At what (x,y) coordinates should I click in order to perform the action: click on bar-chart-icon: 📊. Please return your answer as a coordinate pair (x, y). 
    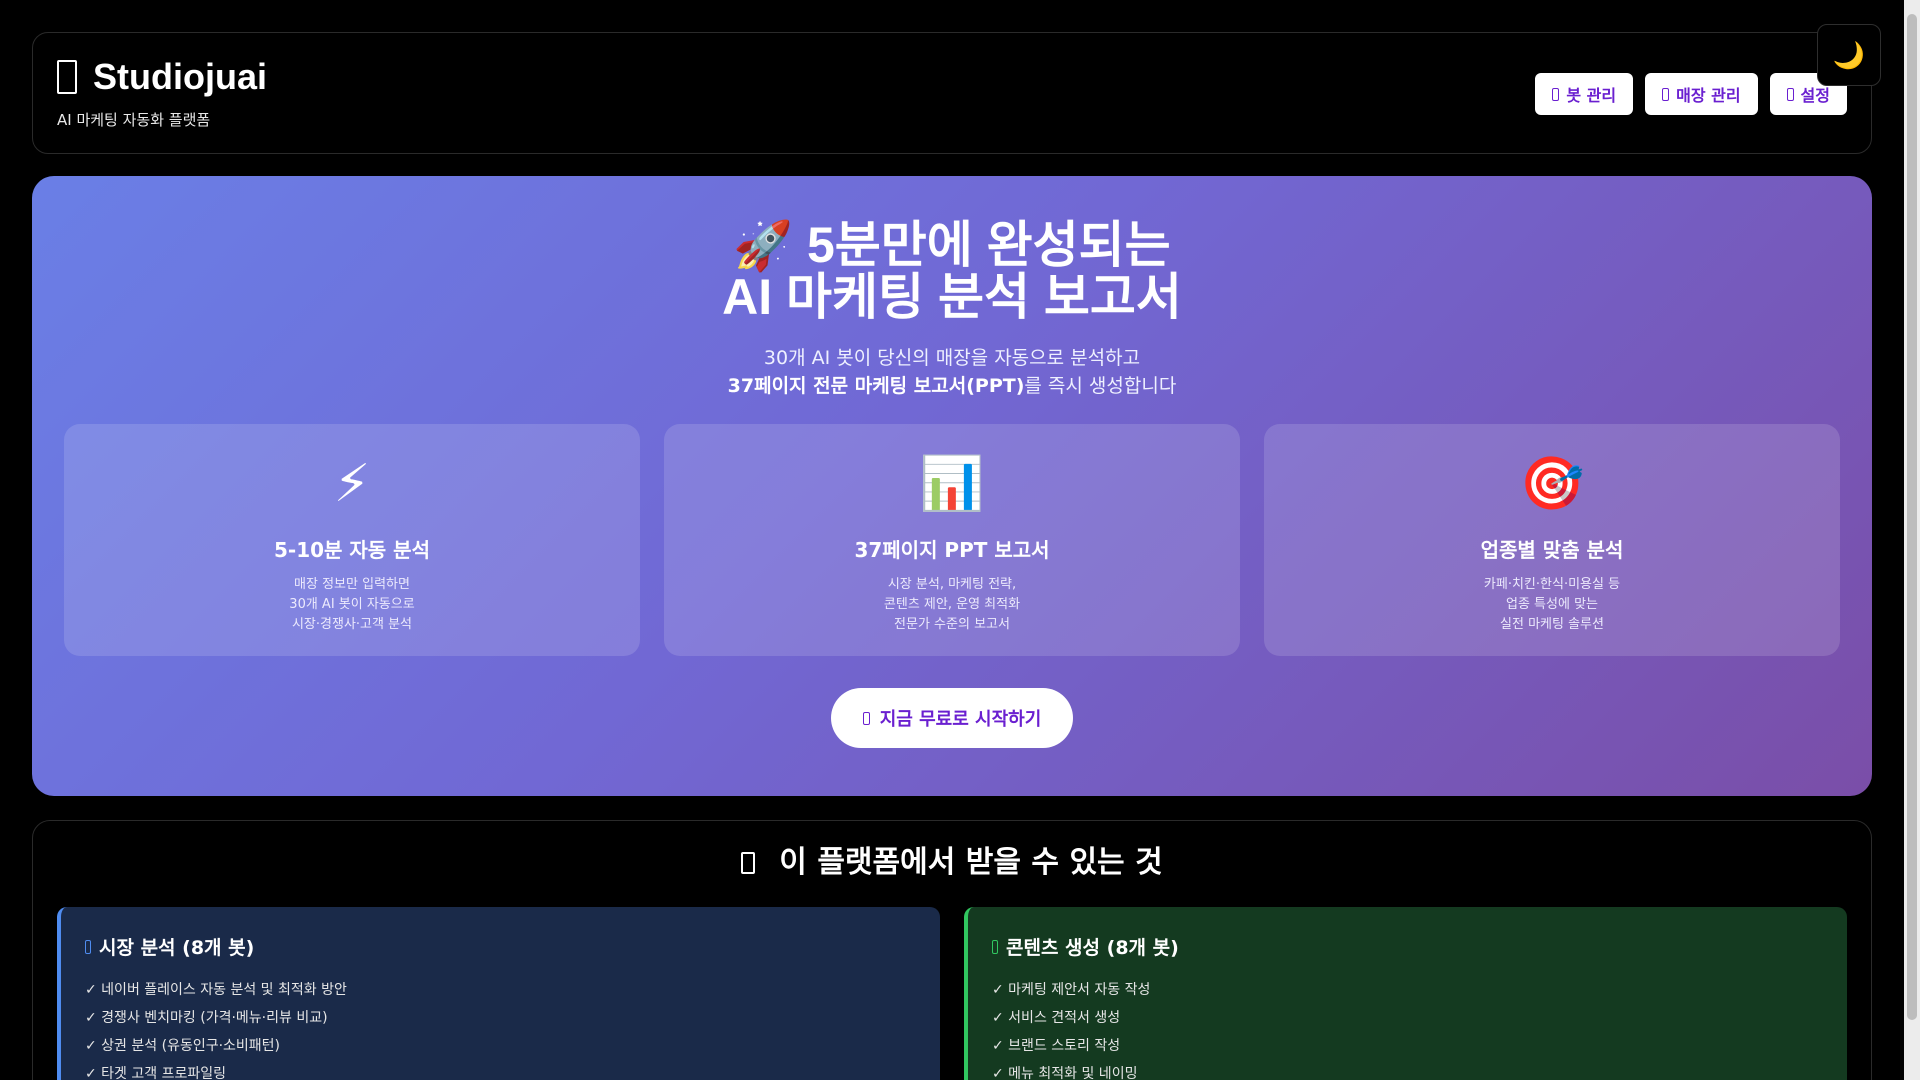
    Looking at the image, I should click on (952, 484).